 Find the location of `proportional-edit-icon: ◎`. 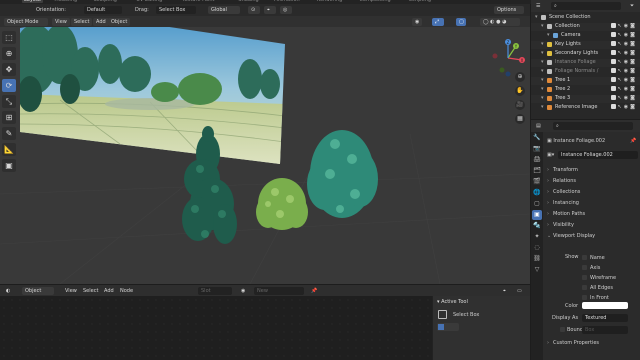

proportional-edit-icon: ◎ is located at coordinates (286, 10).